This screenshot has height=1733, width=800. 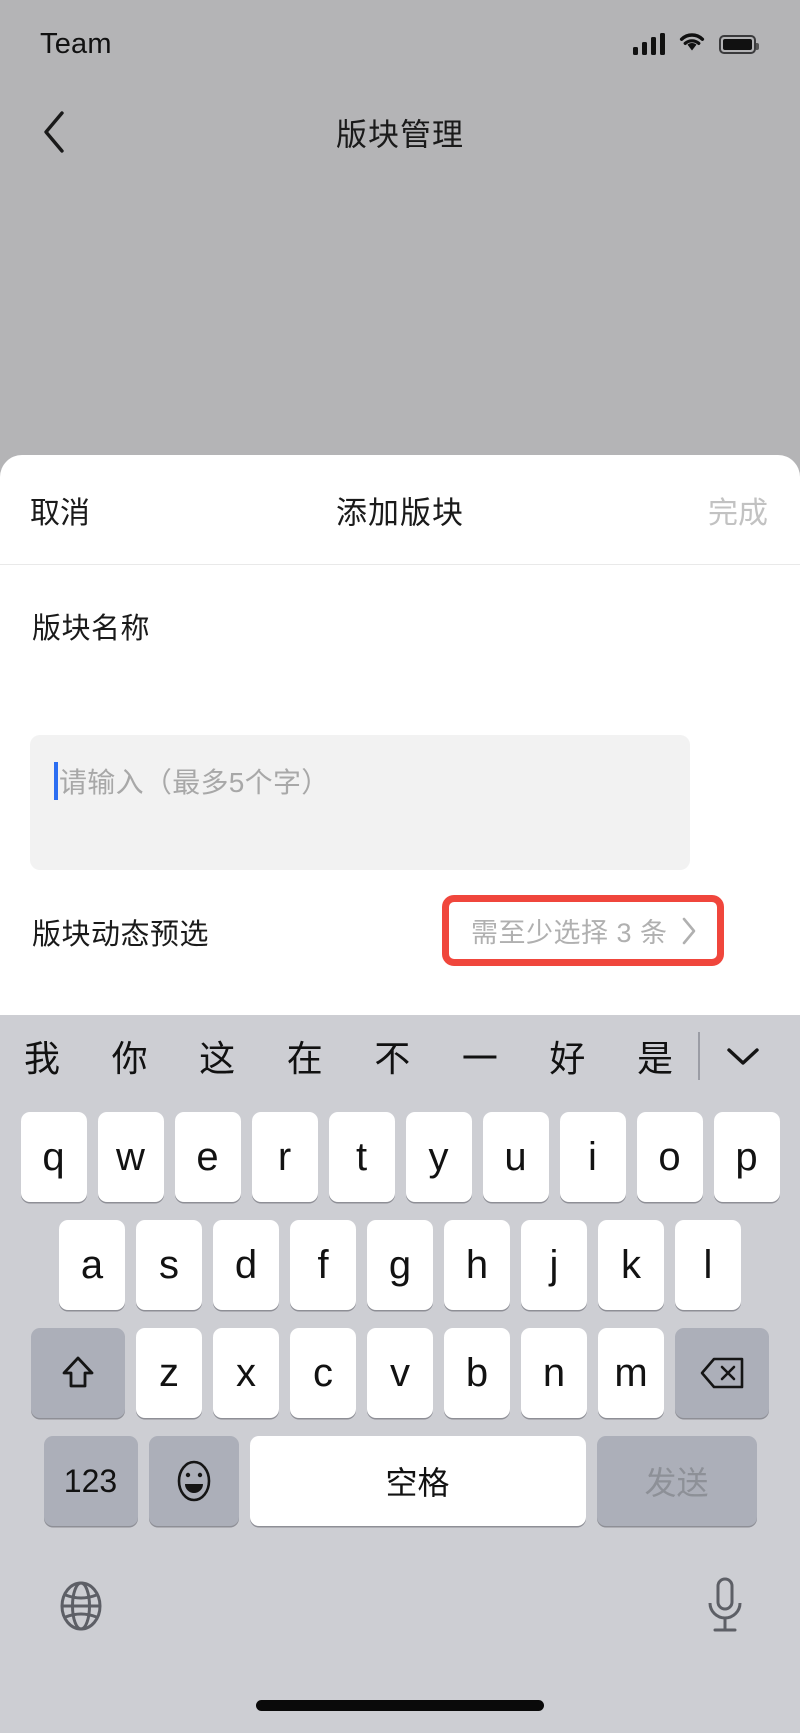 What do you see at coordinates (284, 1157) in the screenshot?
I see `key-r: r` at bounding box center [284, 1157].